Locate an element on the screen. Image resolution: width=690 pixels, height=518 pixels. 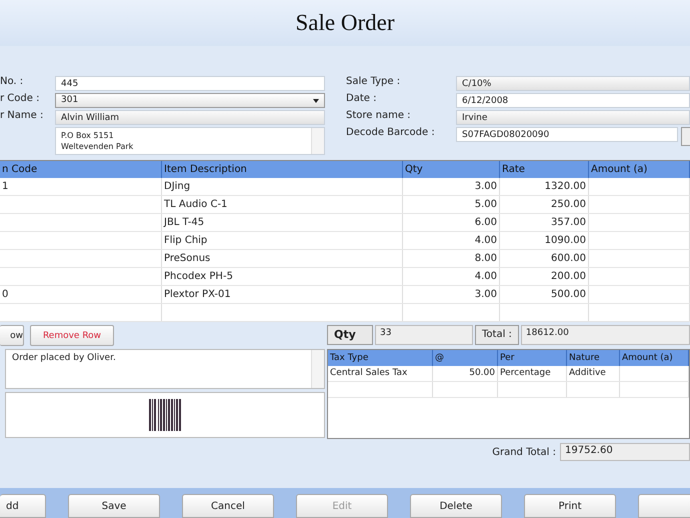
table-cell: 357.00 is located at coordinates (544, 223).